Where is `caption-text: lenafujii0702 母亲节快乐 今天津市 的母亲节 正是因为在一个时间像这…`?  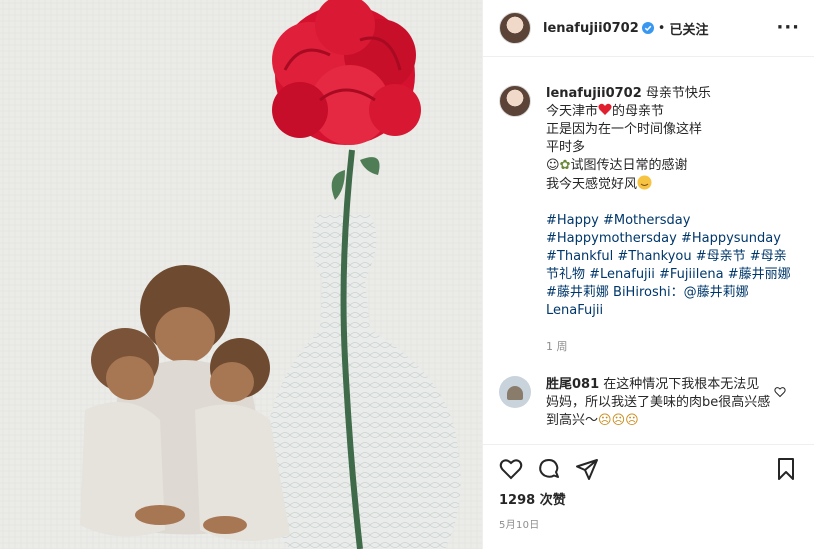
caption-text: lenafujii0702 母亲节快乐 今天津市 的母亲节 正是因为在一个时间像这… is located at coordinates (672, 202).